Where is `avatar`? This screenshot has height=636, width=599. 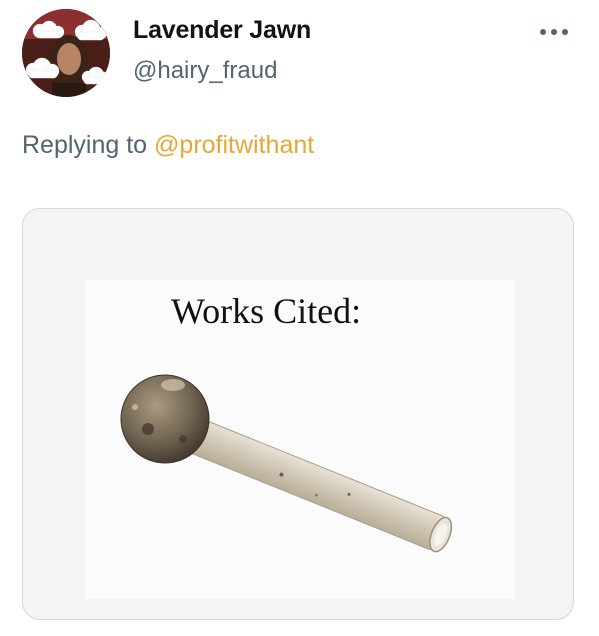 avatar is located at coordinates (66, 53).